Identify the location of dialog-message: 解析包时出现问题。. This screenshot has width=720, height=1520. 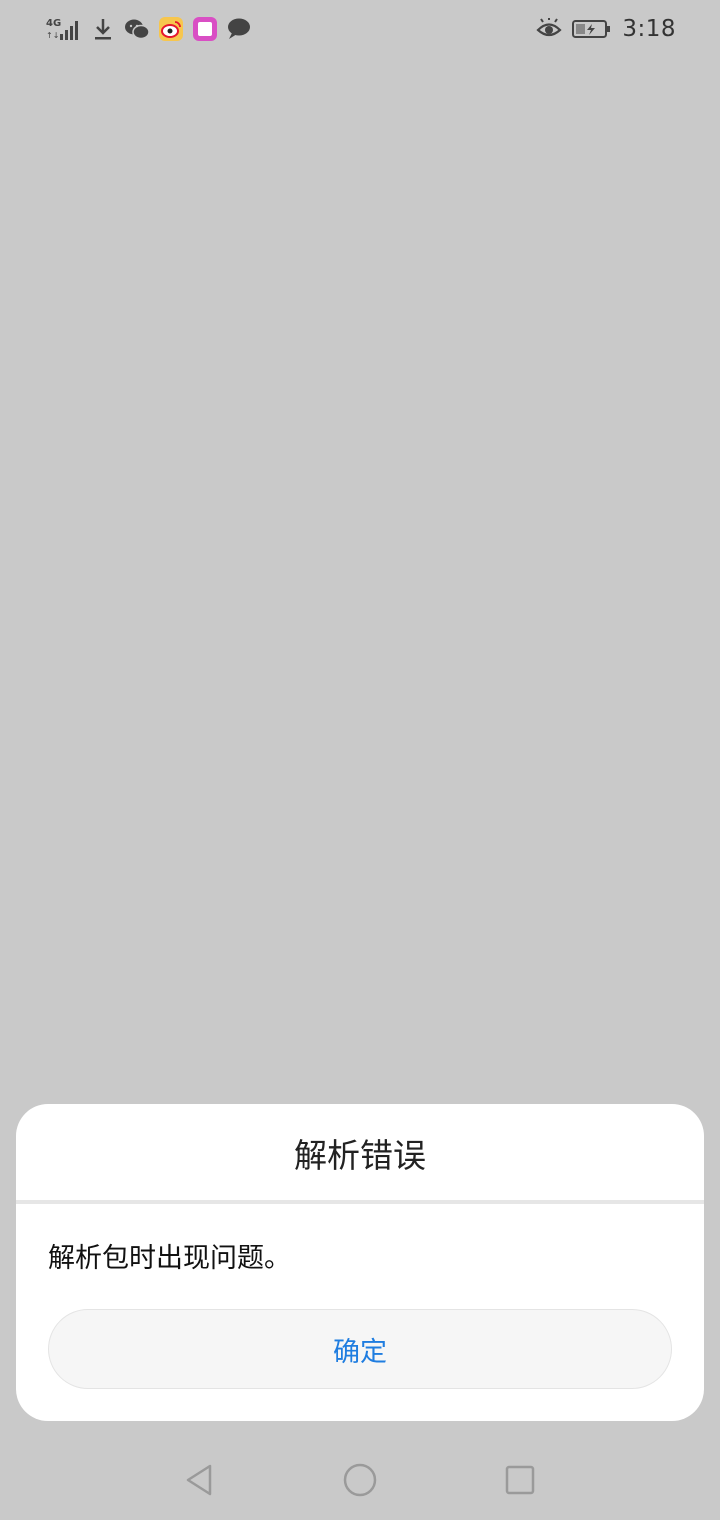
(169, 1258).